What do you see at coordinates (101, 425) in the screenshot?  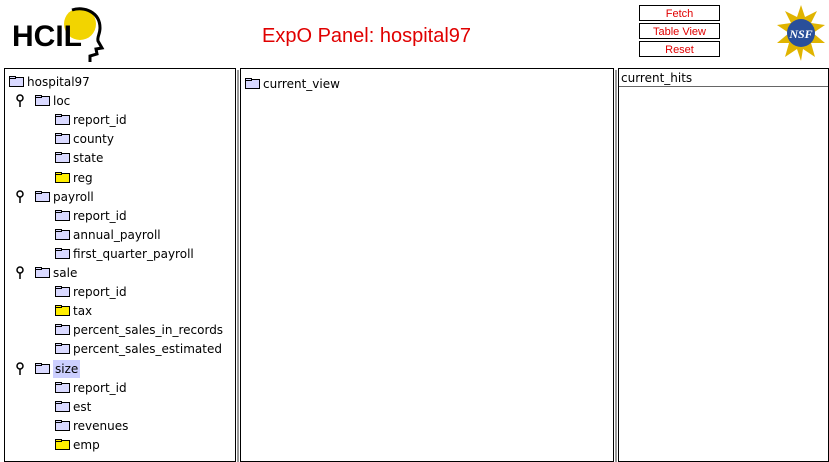 I see `tree-label: revenues` at bounding box center [101, 425].